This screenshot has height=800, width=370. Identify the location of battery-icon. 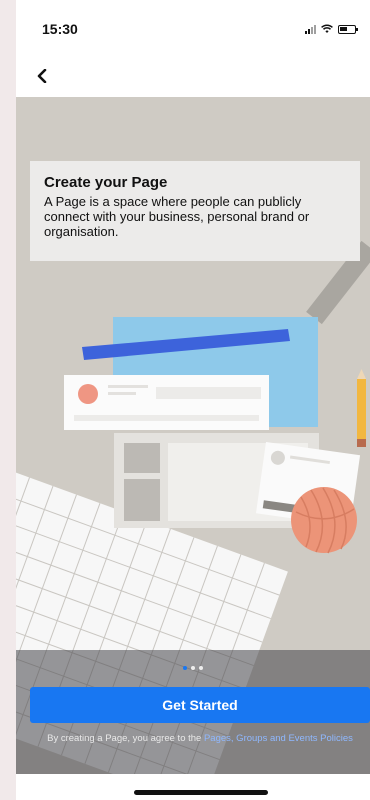
(348, 29).